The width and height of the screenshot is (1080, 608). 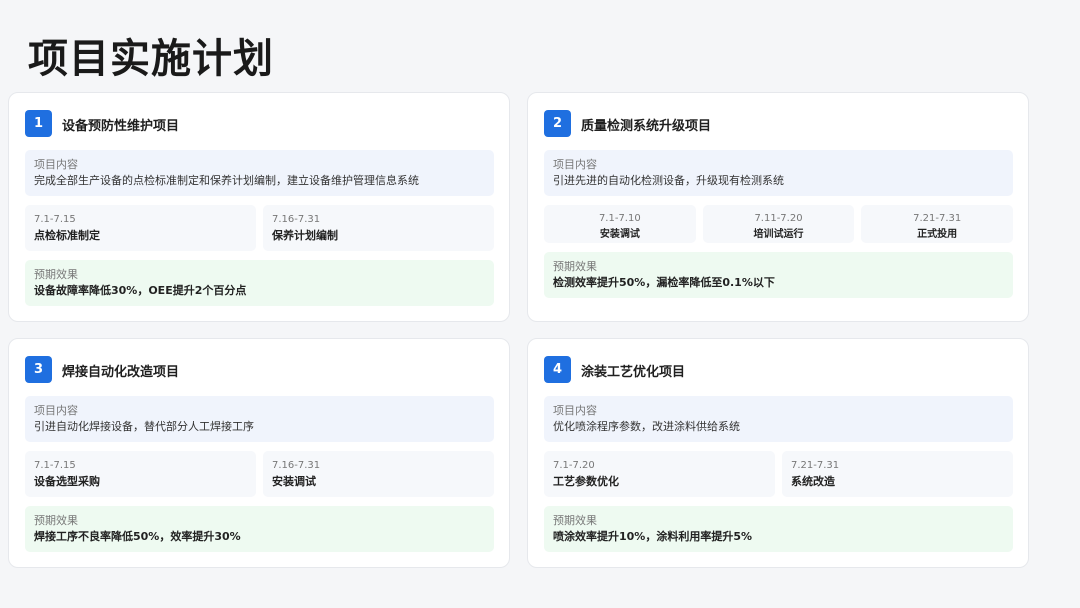 I want to click on content-text: 引进自动化焊接设备，替代部分人工焊接工序, so click(x=144, y=426).